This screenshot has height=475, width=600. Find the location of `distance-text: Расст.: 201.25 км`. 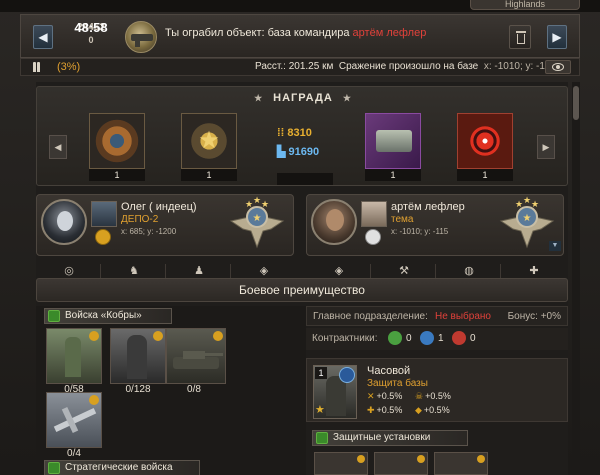

distance-text: Расст.: 201.25 км is located at coordinates (294, 66).